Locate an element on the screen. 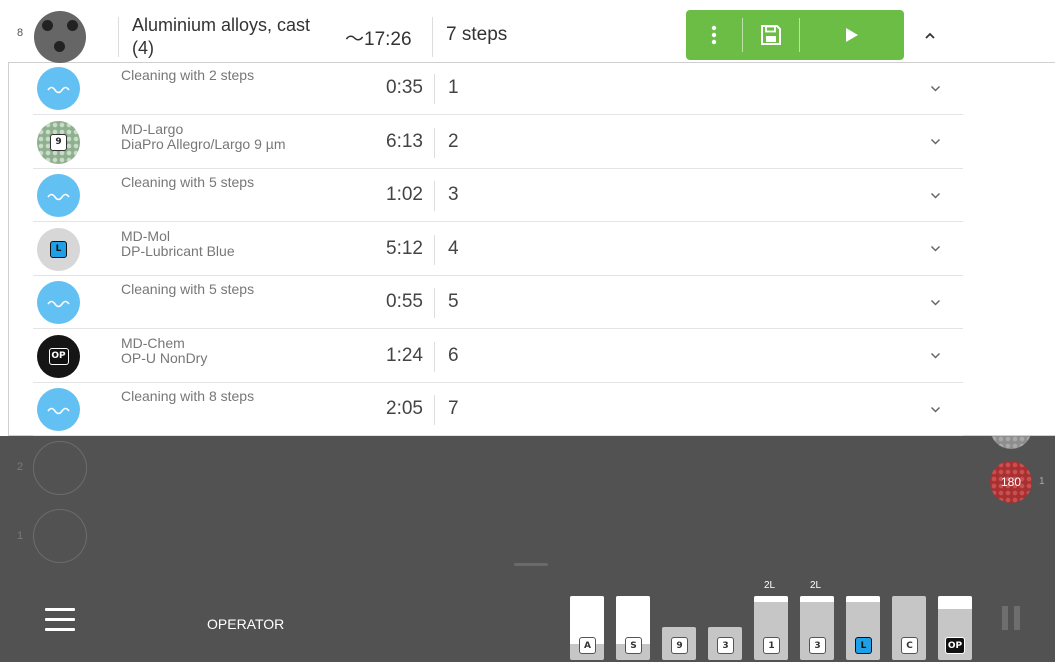  step-number: 7 is located at coordinates (453, 408).